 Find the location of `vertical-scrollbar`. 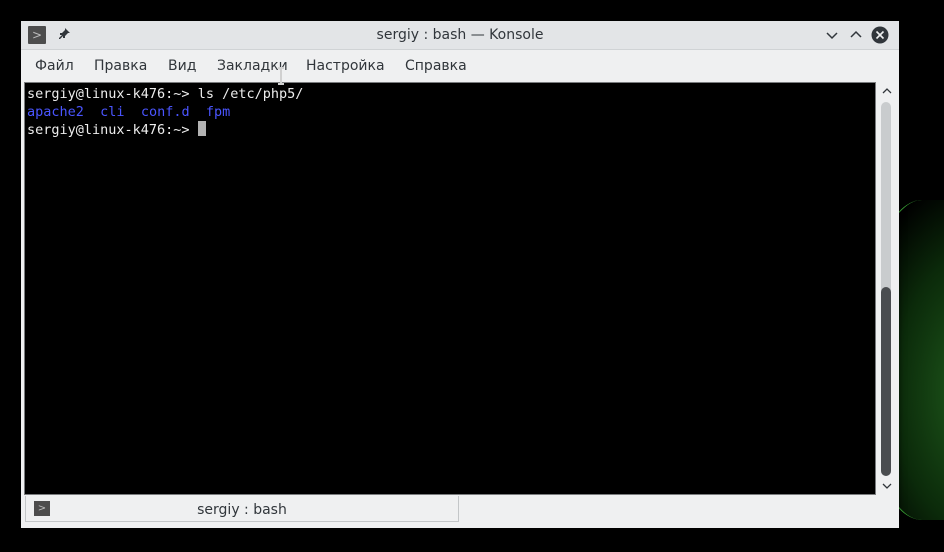

vertical-scrollbar is located at coordinates (887, 288).